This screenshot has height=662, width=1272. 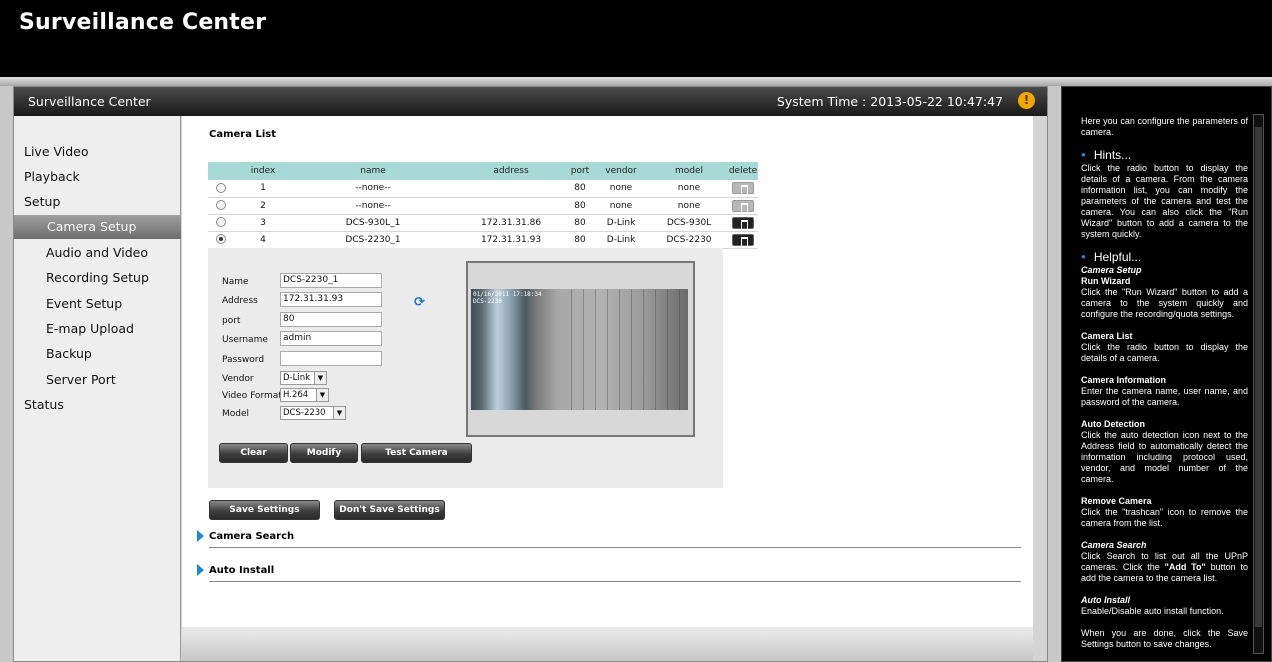 I want to click on model-select: DCS-2230 ▼, so click(x=313, y=413).